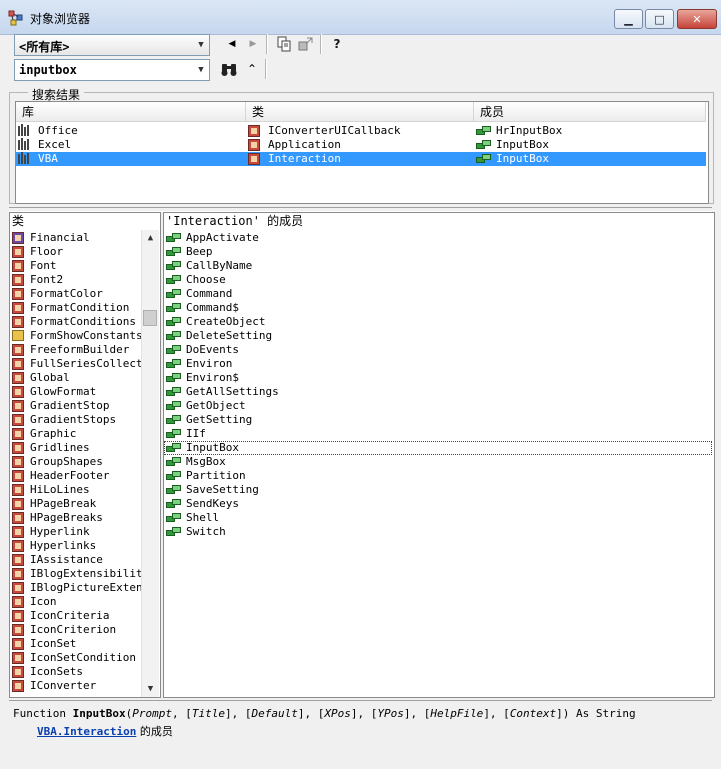 This screenshot has height=769, width=721. I want to click on member-list-item: Environ$, so click(438, 378).